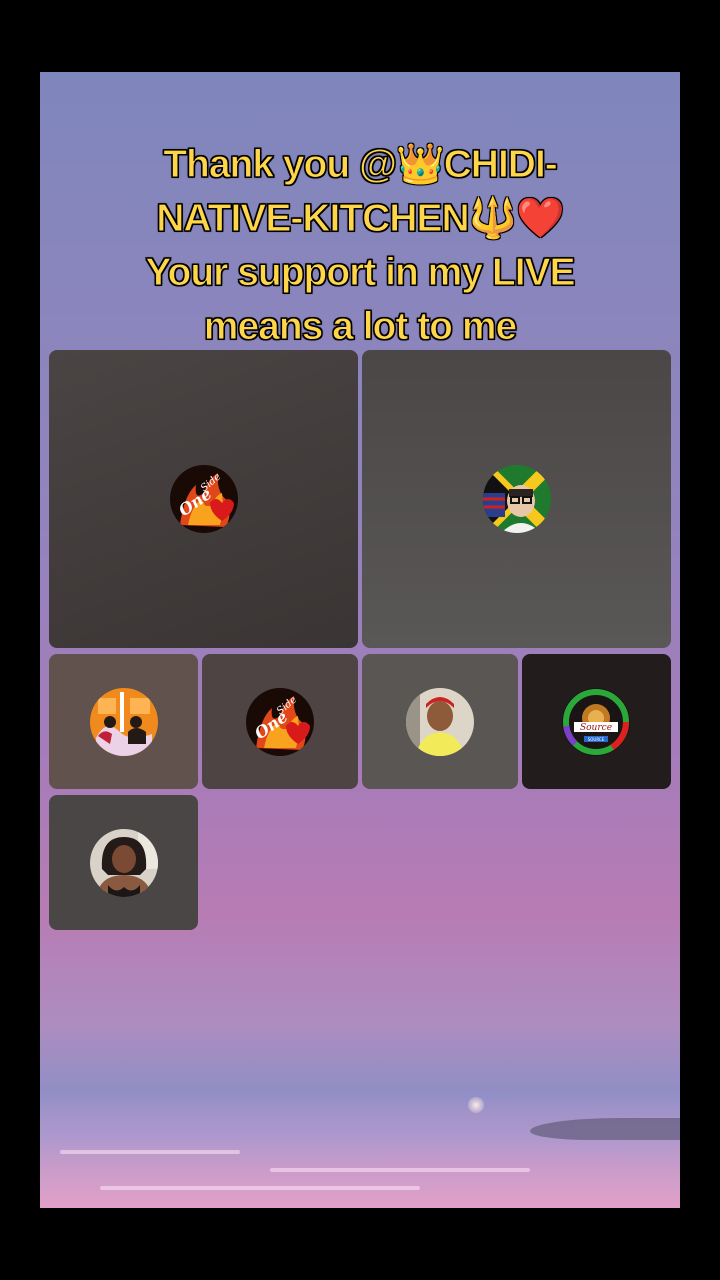 Image resolution: width=720 pixels, height=1280 pixels. I want to click on banner-line-4: means a lot to me, so click(360, 327).